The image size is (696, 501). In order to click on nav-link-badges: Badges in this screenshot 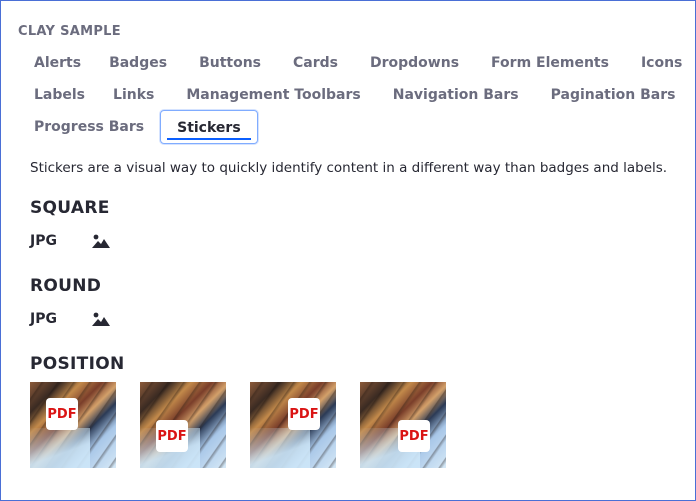, I will do `click(138, 63)`.